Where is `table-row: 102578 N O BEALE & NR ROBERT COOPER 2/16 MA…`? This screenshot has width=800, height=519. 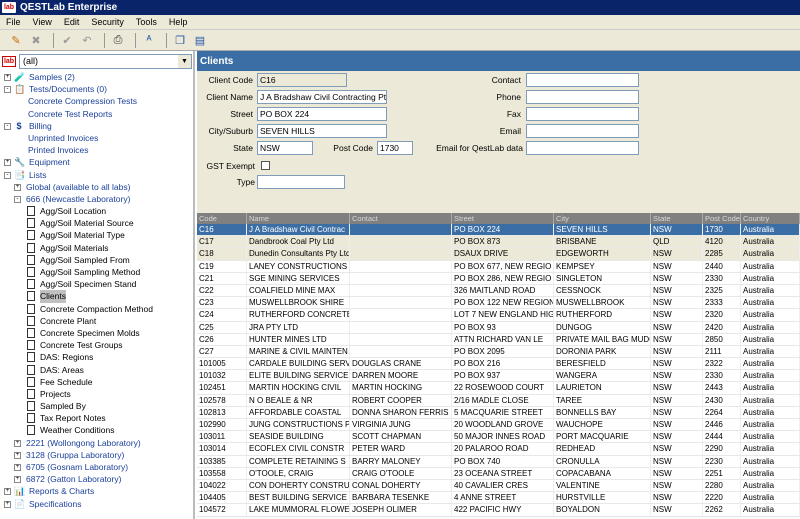 table-row: 102578 N O BEALE & NR ROBERT COOPER 2/16 MA… is located at coordinates (498, 400).